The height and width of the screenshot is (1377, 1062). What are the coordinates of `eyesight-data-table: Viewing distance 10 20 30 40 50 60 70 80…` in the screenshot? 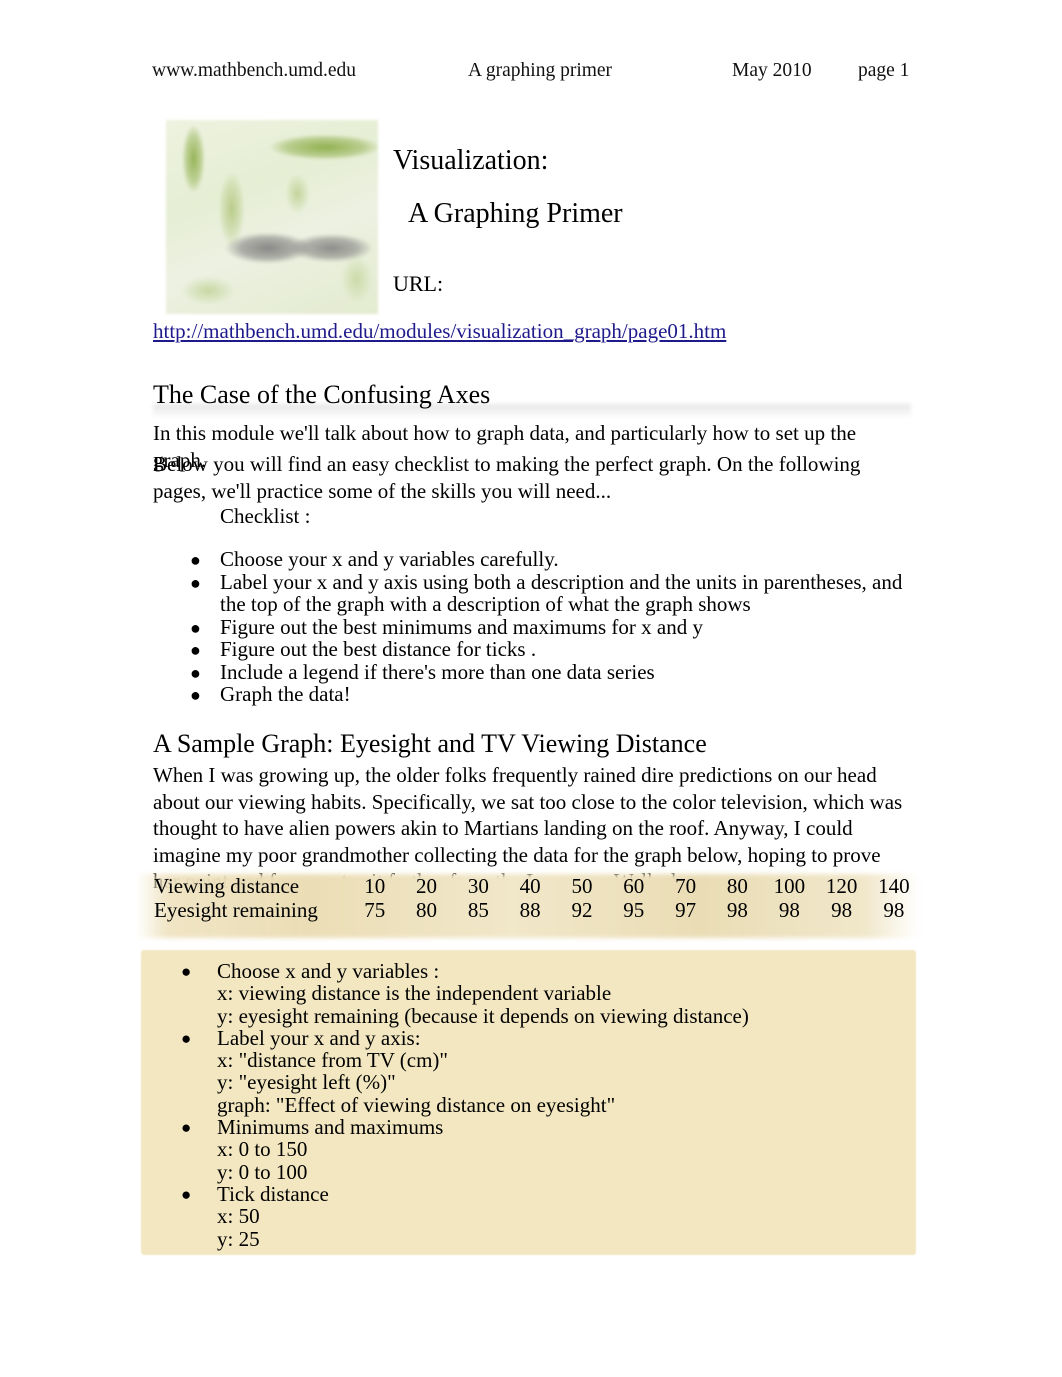 It's located at (528, 906).